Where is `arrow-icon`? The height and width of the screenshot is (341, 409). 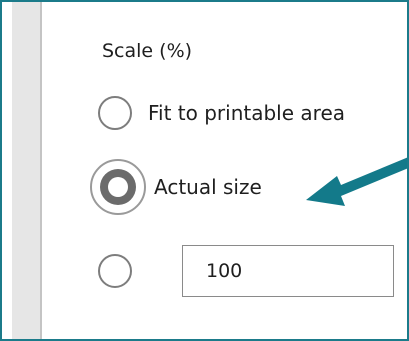 arrow-icon is located at coordinates (356, 181).